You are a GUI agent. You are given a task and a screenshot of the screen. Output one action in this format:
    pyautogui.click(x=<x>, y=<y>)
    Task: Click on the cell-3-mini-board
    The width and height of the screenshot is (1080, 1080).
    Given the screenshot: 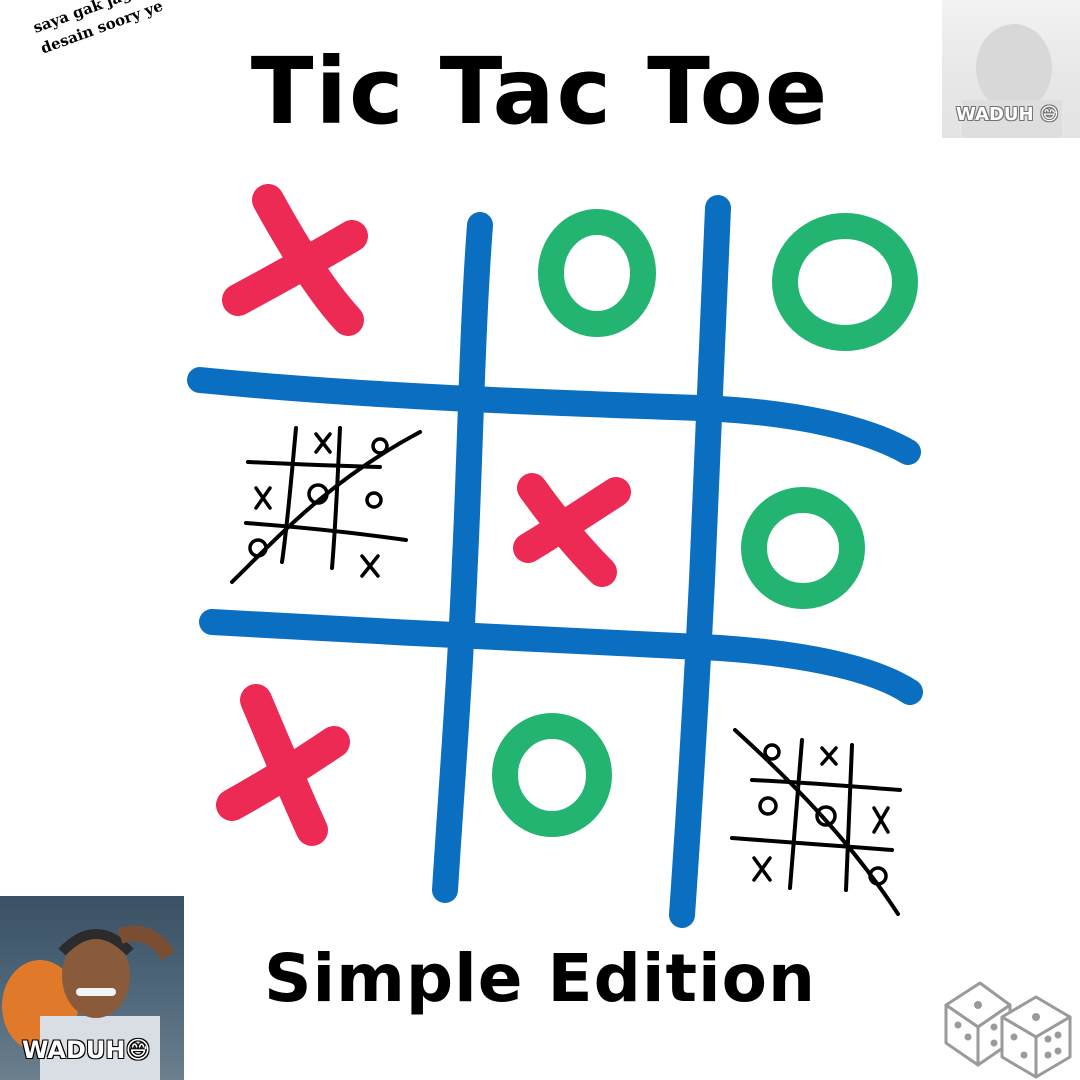 What is the action you would take?
    pyautogui.click(x=326, y=505)
    